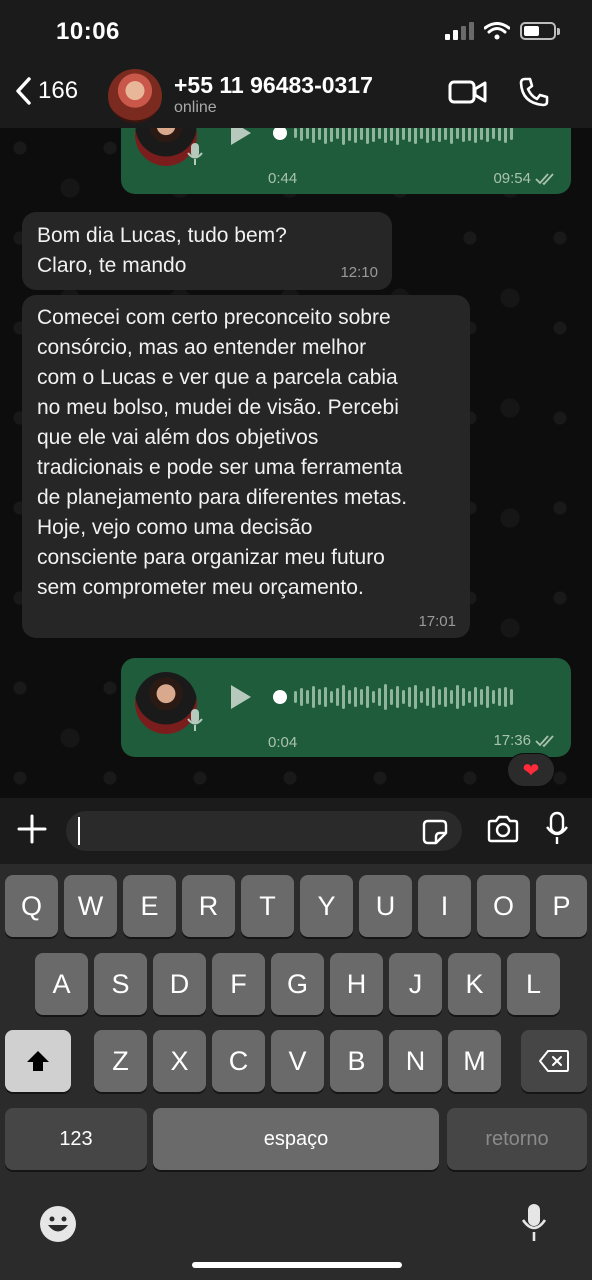 The height and width of the screenshot is (1280, 592). What do you see at coordinates (178, 437) in the screenshot?
I see `message-line: que ele vai além dos objetivos` at bounding box center [178, 437].